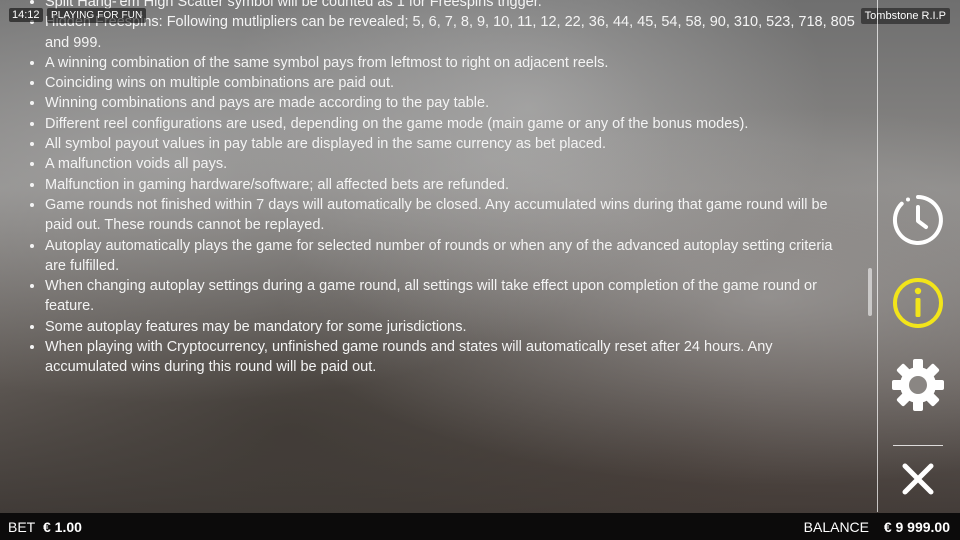 The image size is (960, 540). What do you see at coordinates (870, 292) in the screenshot?
I see `scrollbar-thumb` at bounding box center [870, 292].